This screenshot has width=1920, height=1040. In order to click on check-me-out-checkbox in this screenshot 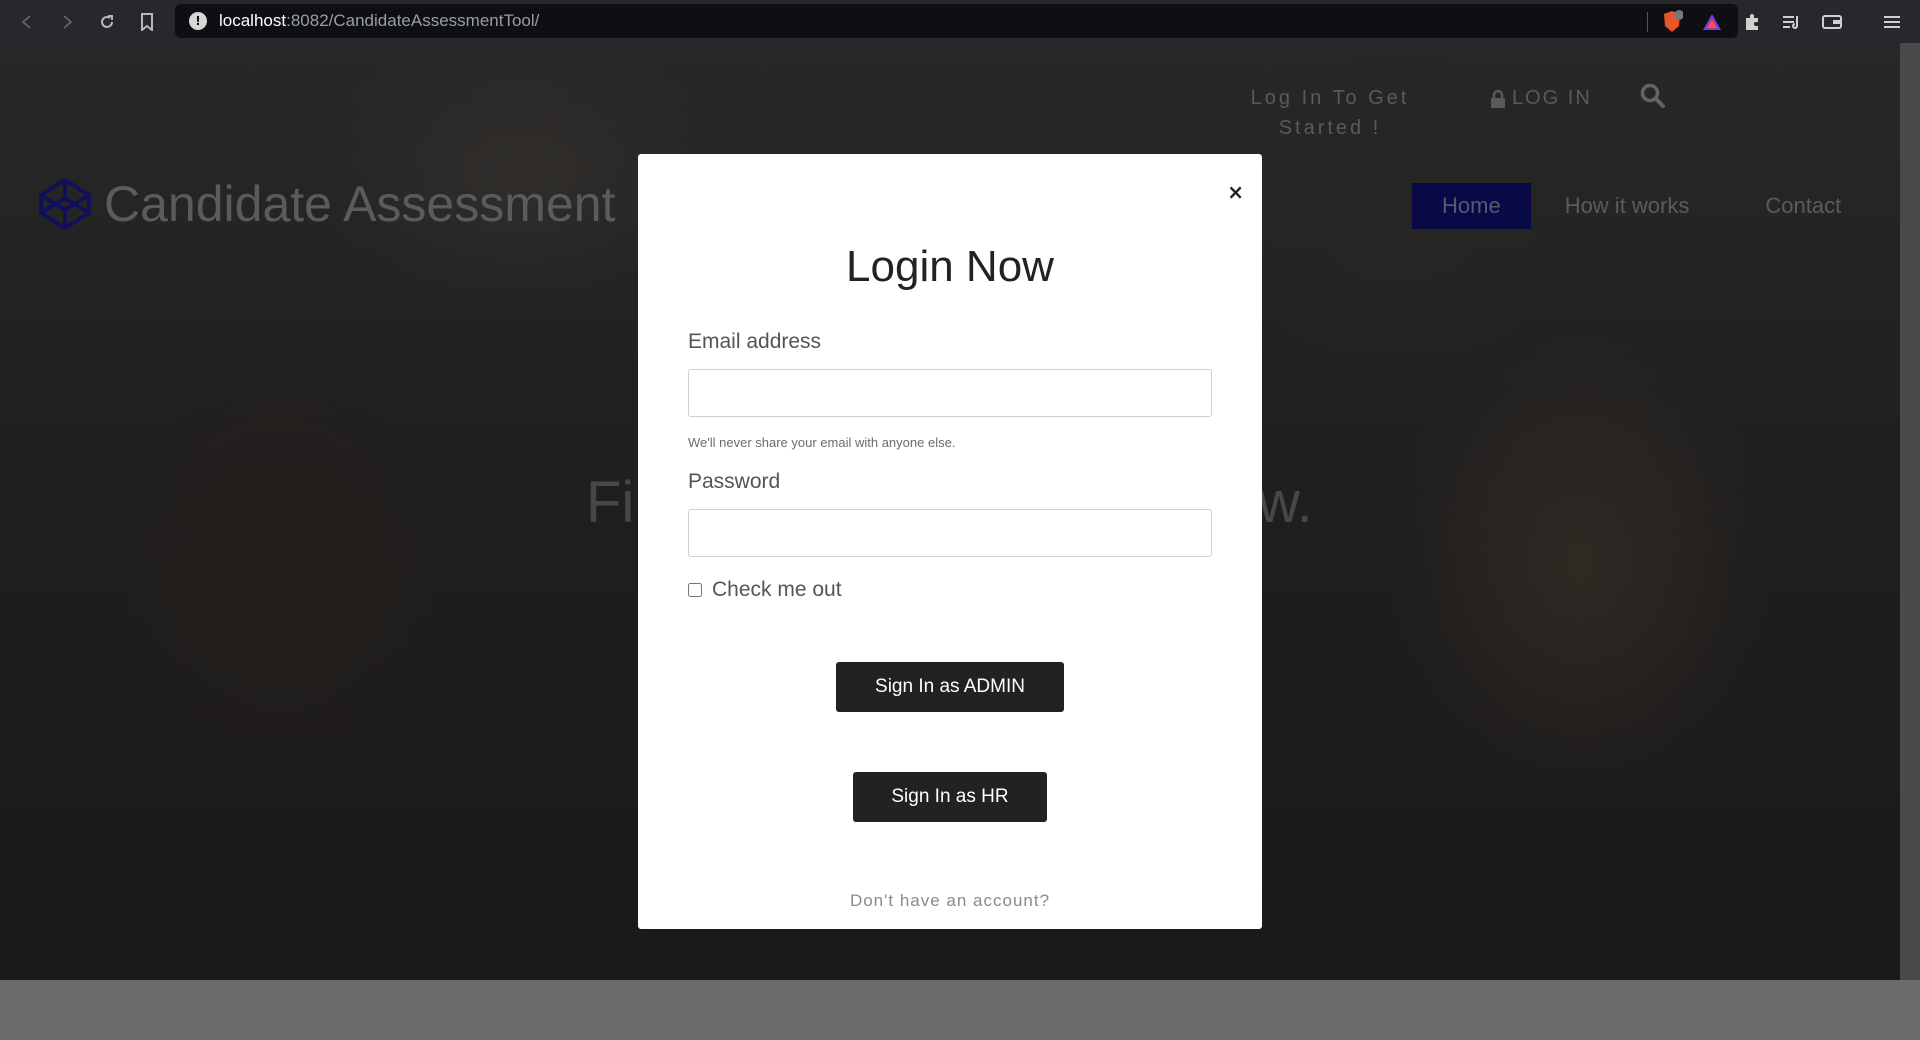, I will do `click(695, 590)`.